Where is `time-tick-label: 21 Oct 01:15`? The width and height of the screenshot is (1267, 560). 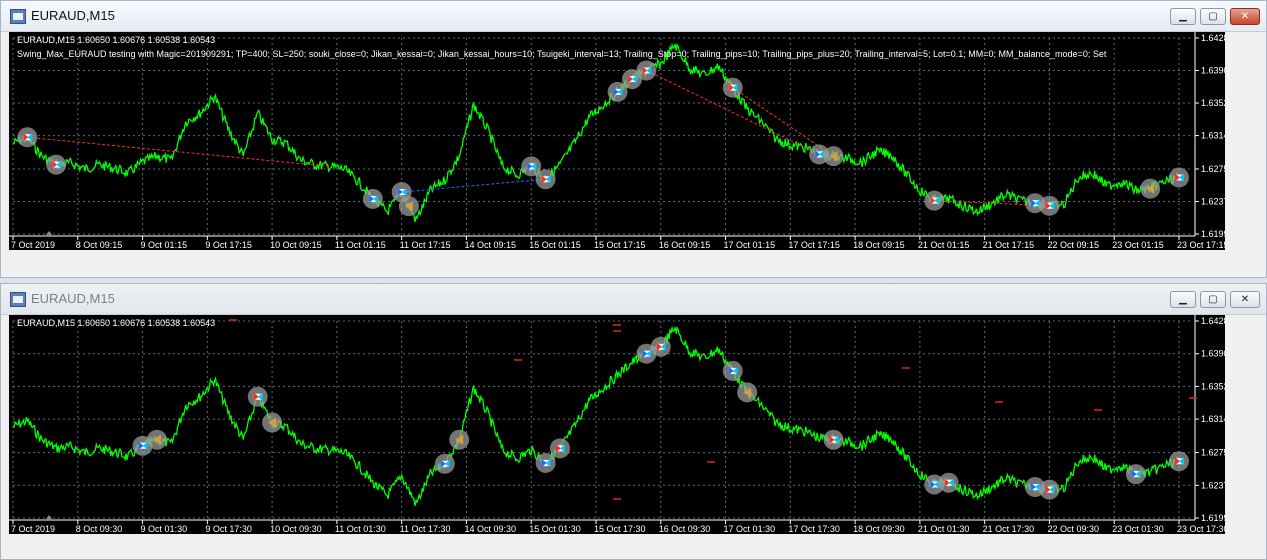
time-tick-label: 21 Oct 01:15 is located at coordinates (944, 245).